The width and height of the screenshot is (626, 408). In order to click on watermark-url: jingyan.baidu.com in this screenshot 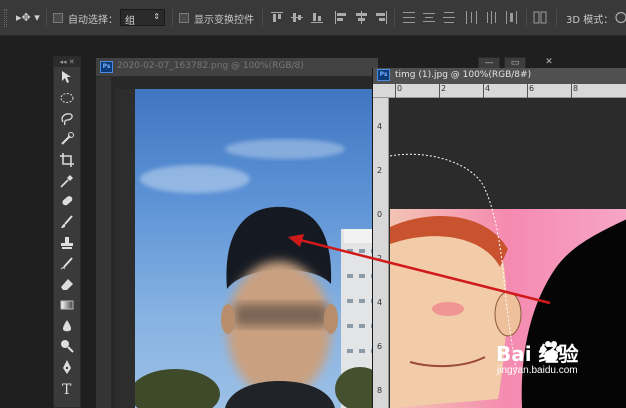, I will do `click(537, 370)`.